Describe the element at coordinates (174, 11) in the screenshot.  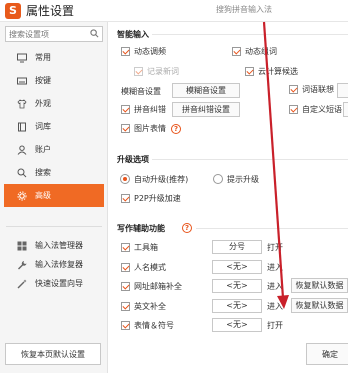
I see `title-bar: S 属性设置 搜狗拼音输入法` at that location.